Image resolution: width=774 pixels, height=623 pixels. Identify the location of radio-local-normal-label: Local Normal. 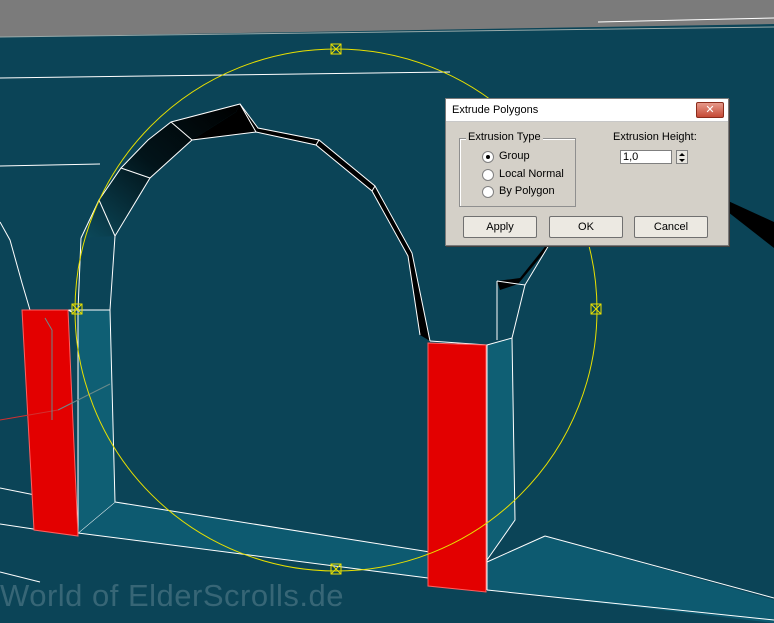
(531, 174).